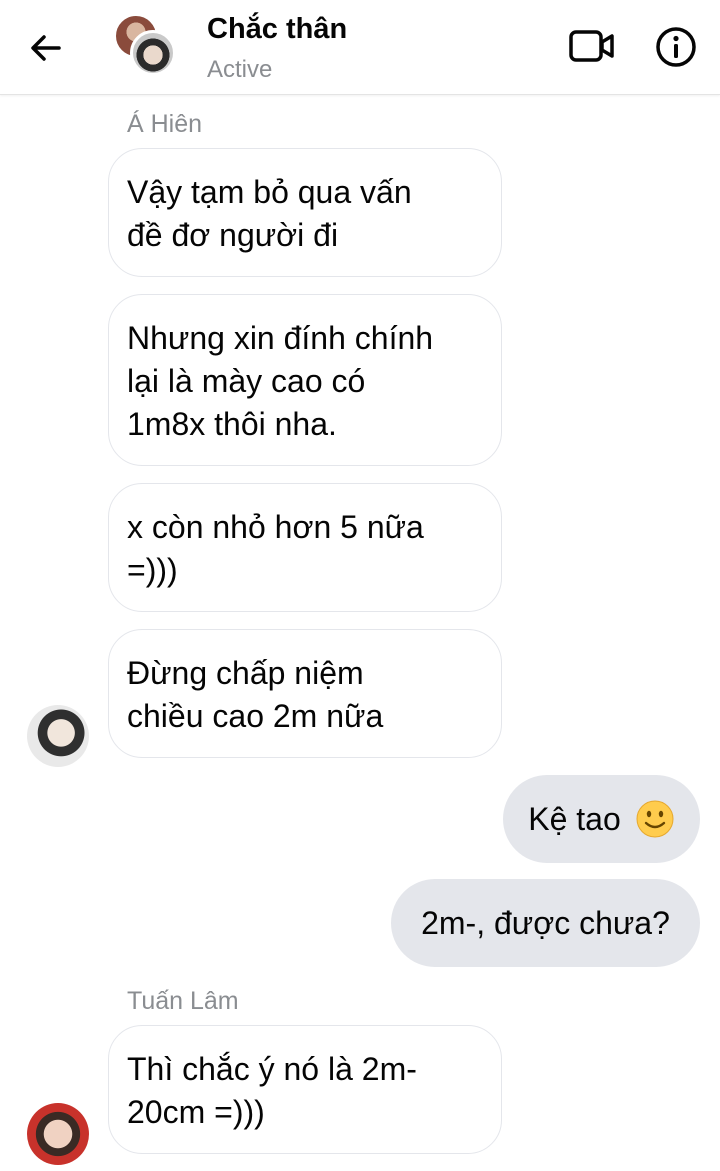 This screenshot has height=1171, width=720. I want to click on message-text: 2m-, được chưa?, so click(545, 922).